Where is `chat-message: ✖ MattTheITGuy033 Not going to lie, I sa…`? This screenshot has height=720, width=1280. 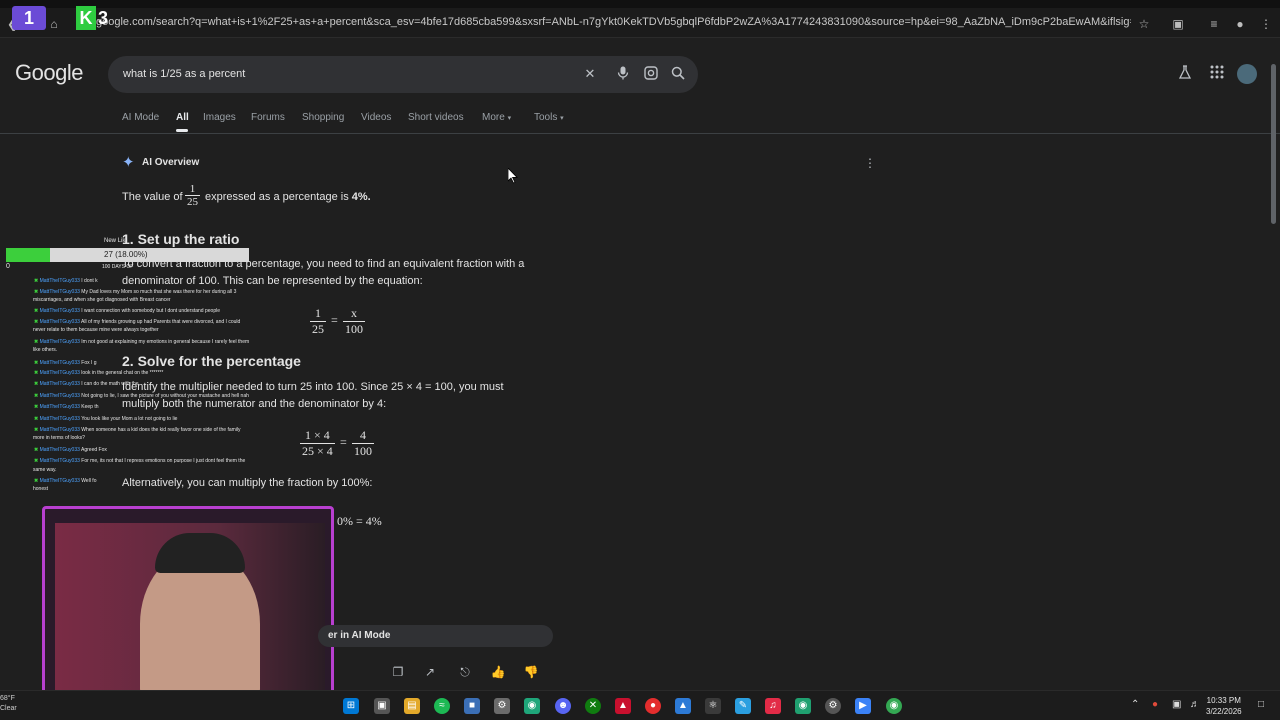
chat-message: ✖ MattTheITGuy033 Not going to lie, I sa… is located at coordinates (141, 396).